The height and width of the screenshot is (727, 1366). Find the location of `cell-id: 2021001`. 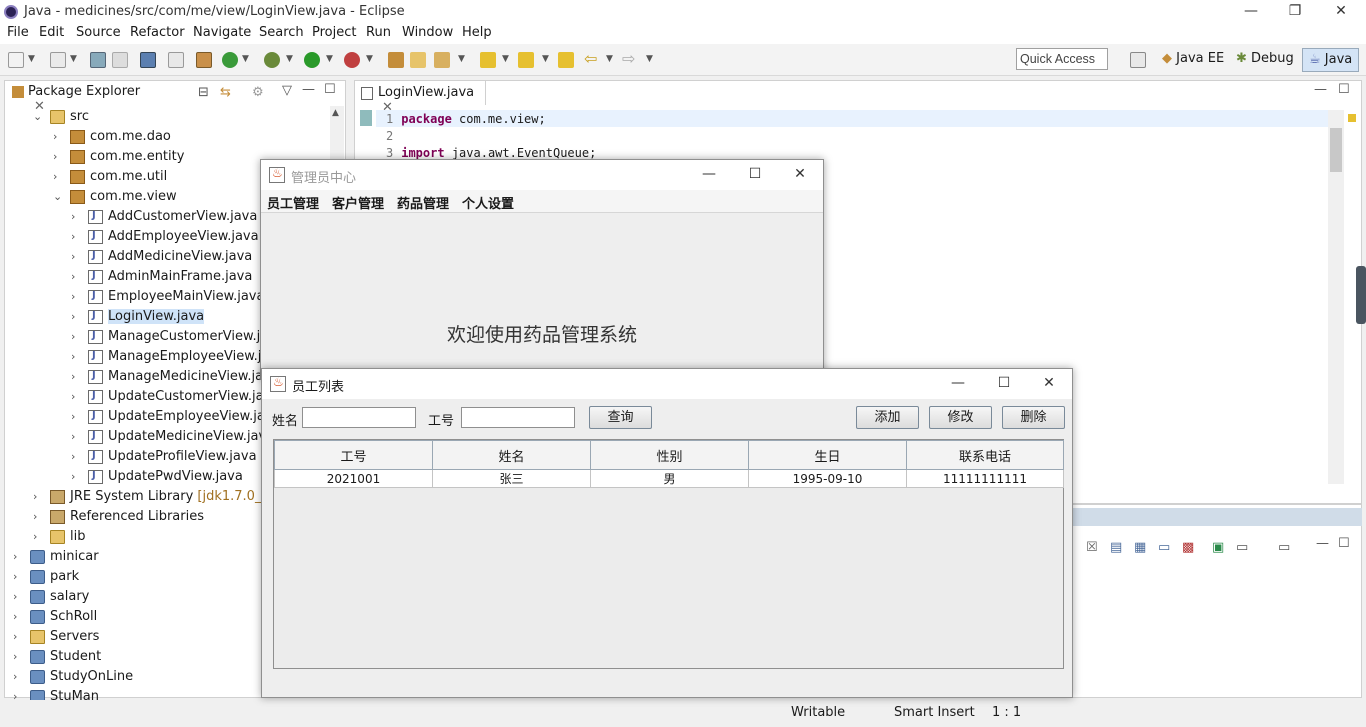

cell-id: 2021001 is located at coordinates (353, 478).